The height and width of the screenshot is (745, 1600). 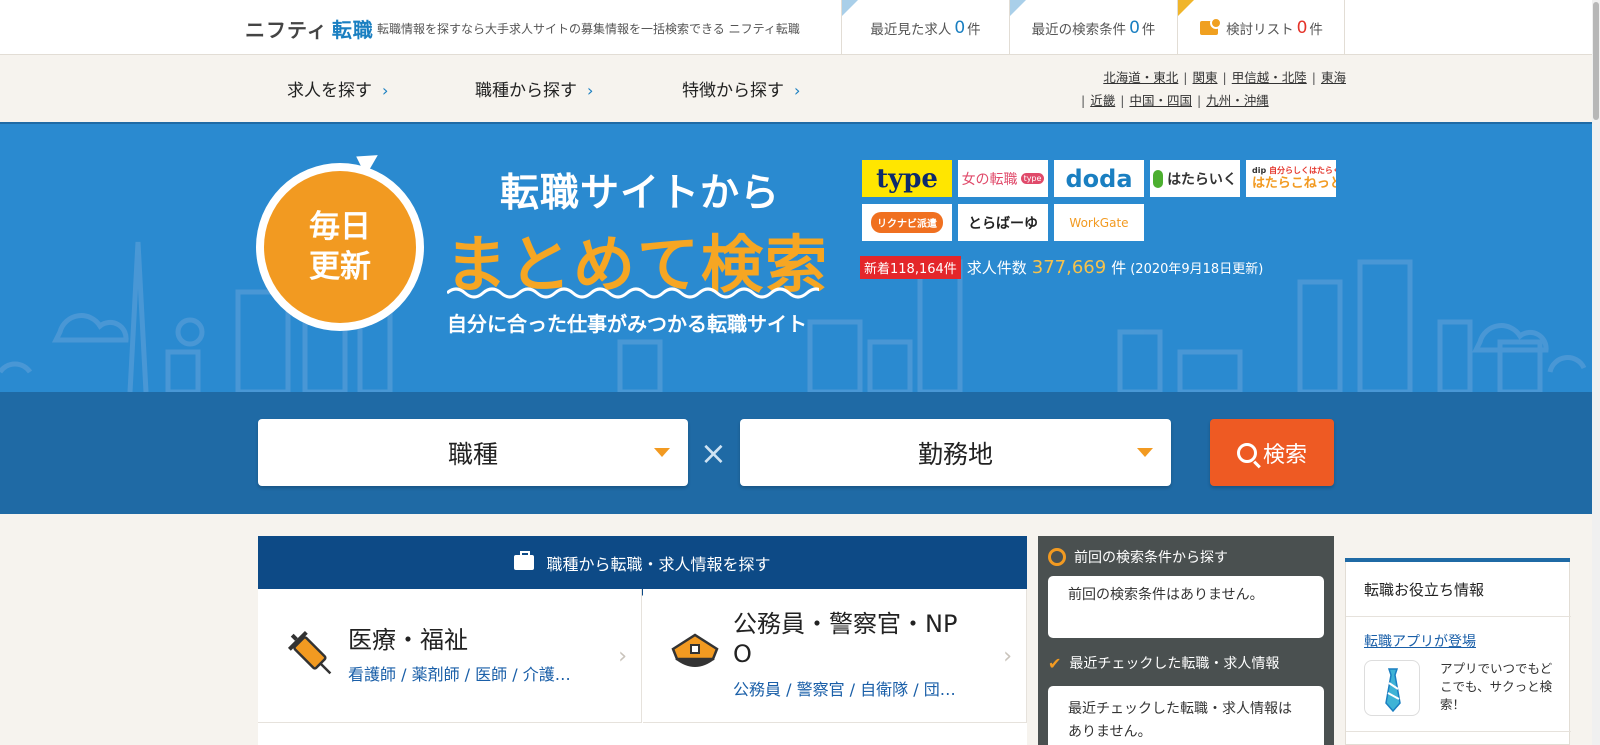 What do you see at coordinates (662, 452) in the screenshot?
I see `dropdown-caret-icon` at bounding box center [662, 452].